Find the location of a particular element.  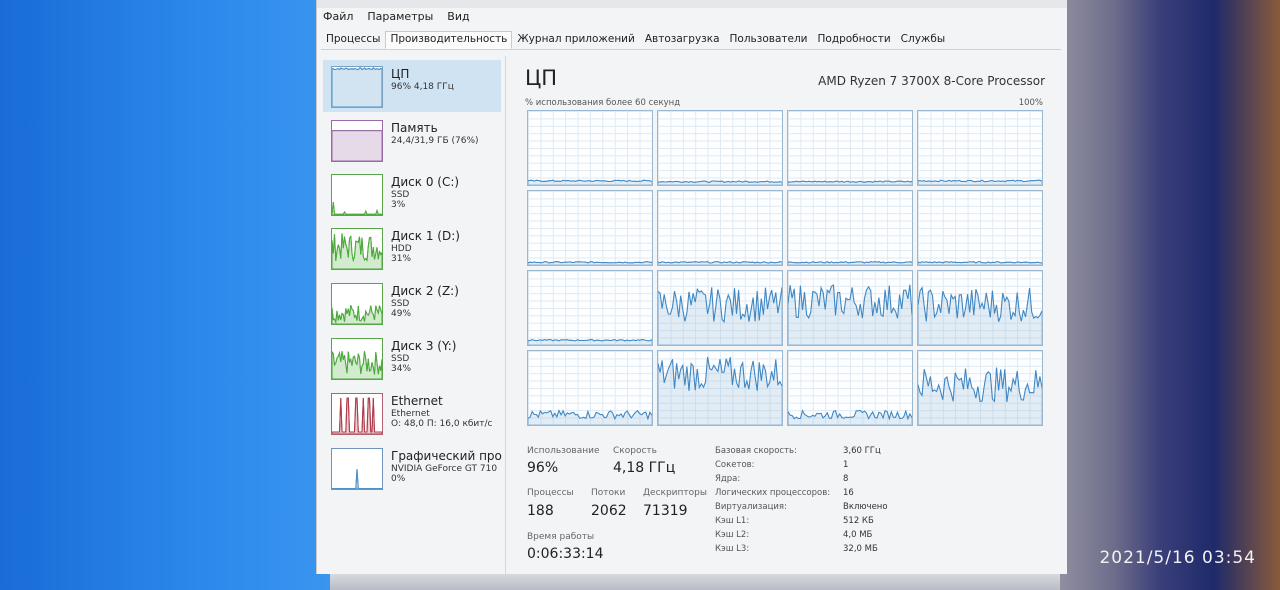

ethernet-thumbnail-graph is located at coordinates (357, 414).